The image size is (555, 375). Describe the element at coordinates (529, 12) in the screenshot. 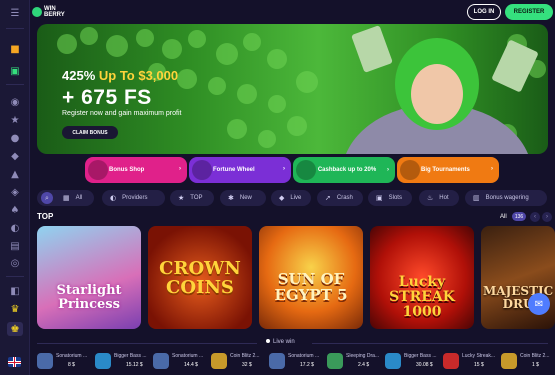

I see `register-button: REGISTER` at that location.